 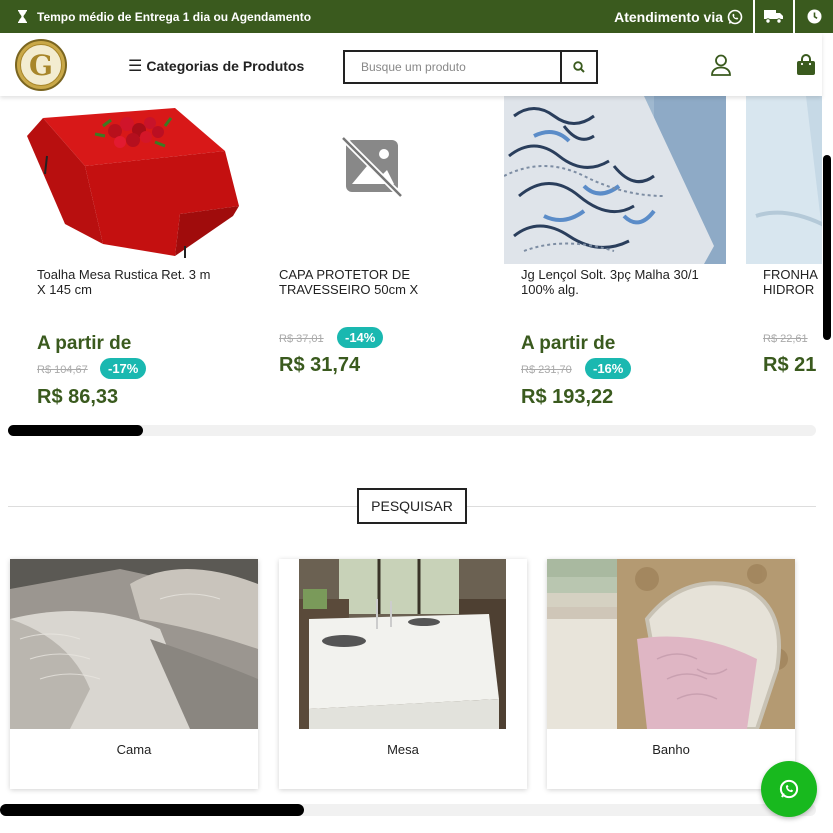 I want to click on search-icon, so click(x=579, y=67).